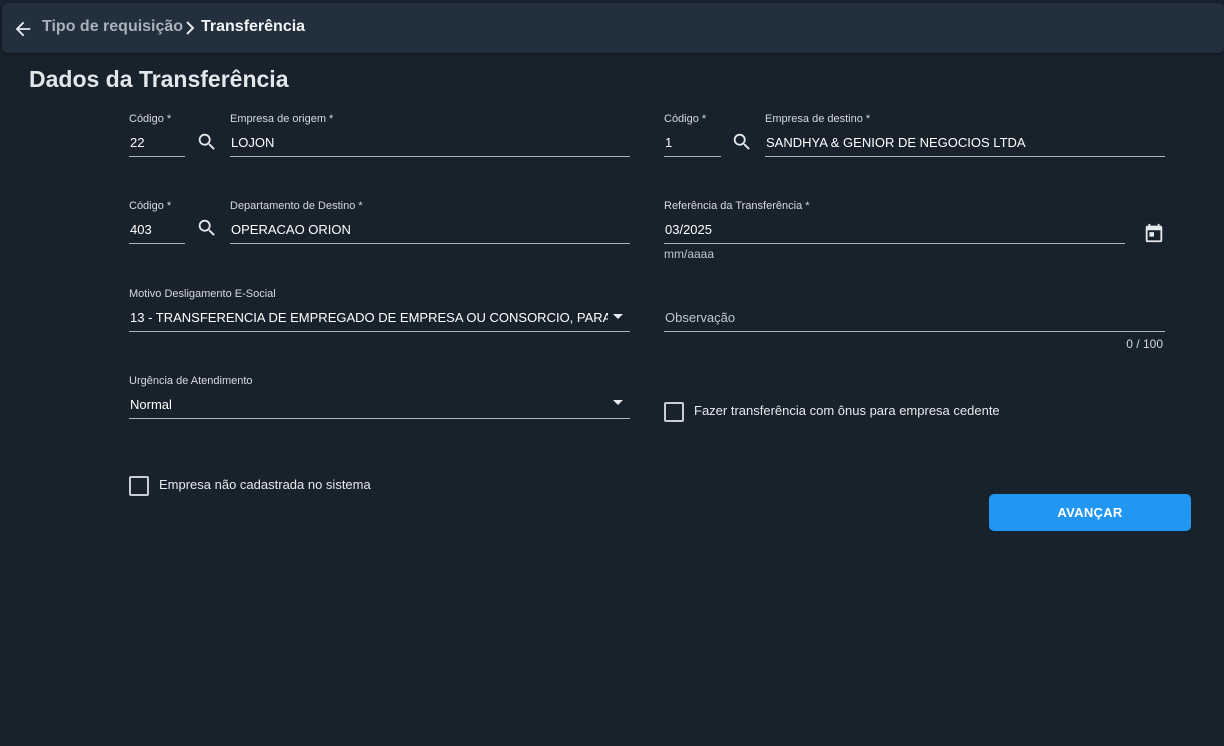  I want to click on departamento-codigo-field: Código * 403, so click(157, 222).